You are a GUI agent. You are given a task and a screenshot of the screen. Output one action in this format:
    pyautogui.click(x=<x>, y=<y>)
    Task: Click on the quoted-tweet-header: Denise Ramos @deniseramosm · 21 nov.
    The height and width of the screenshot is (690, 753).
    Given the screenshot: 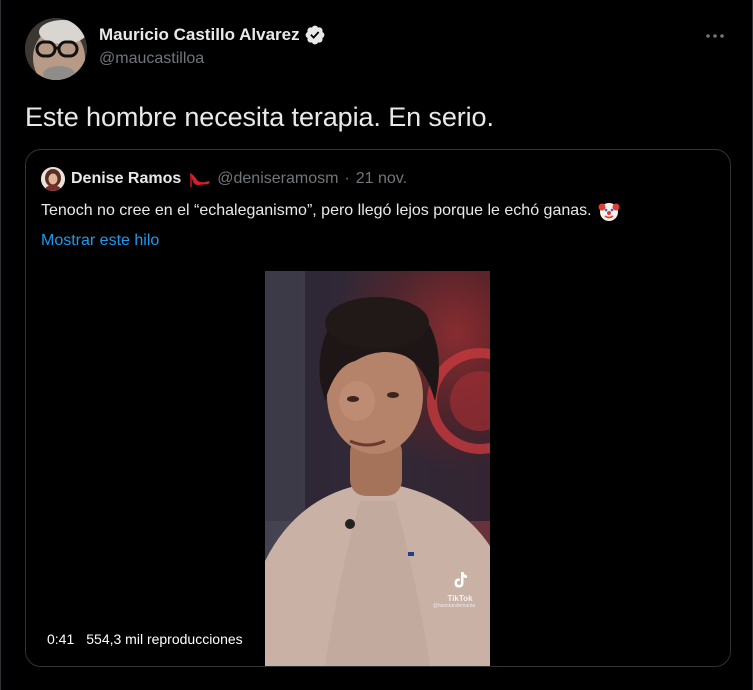 What is the action you would take?
    pyautogui.click(x=224, y=179)
    